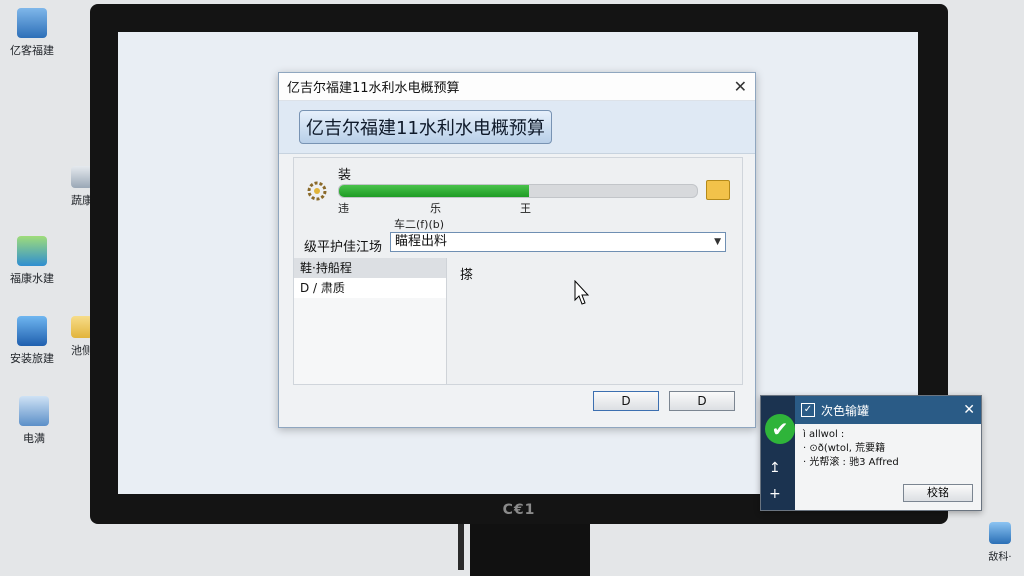 Image resolution: width=1024 pixels, height=576 pixels. I want to click on checkmark-icon: ✔, so click(780, 429).